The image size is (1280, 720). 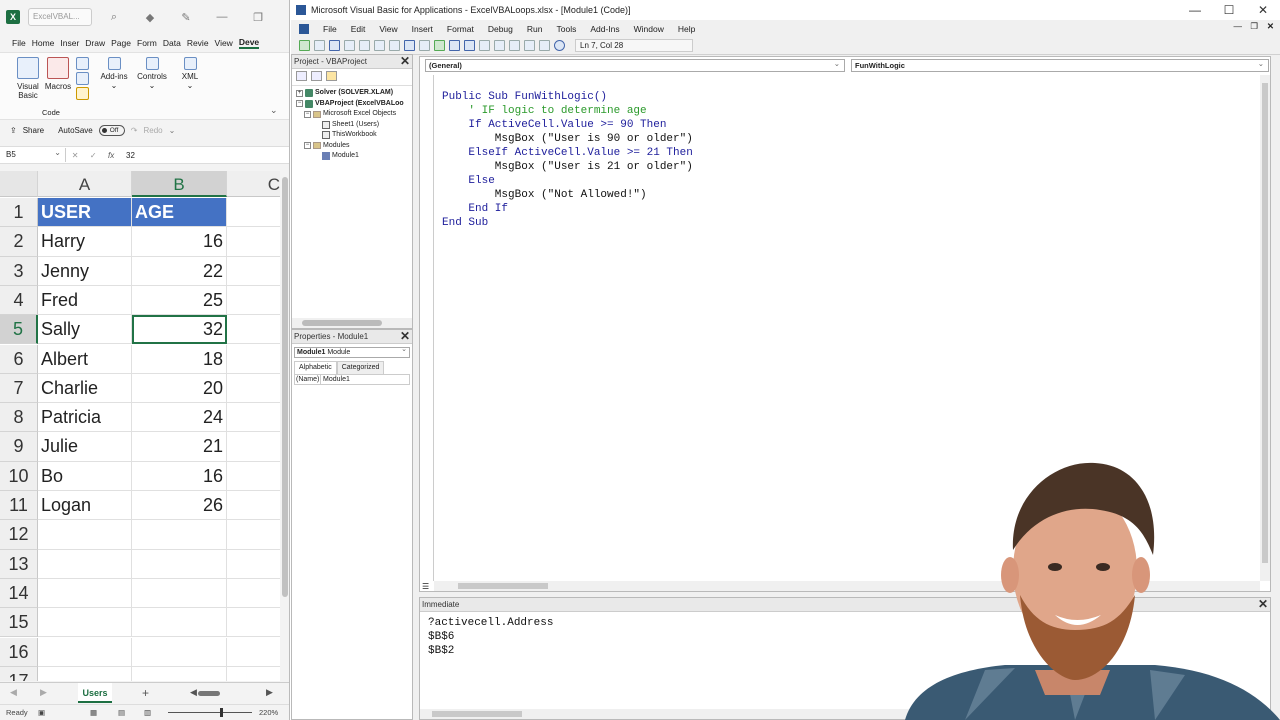 I want to click on menu-window: Window, so click(x=649, y=29).